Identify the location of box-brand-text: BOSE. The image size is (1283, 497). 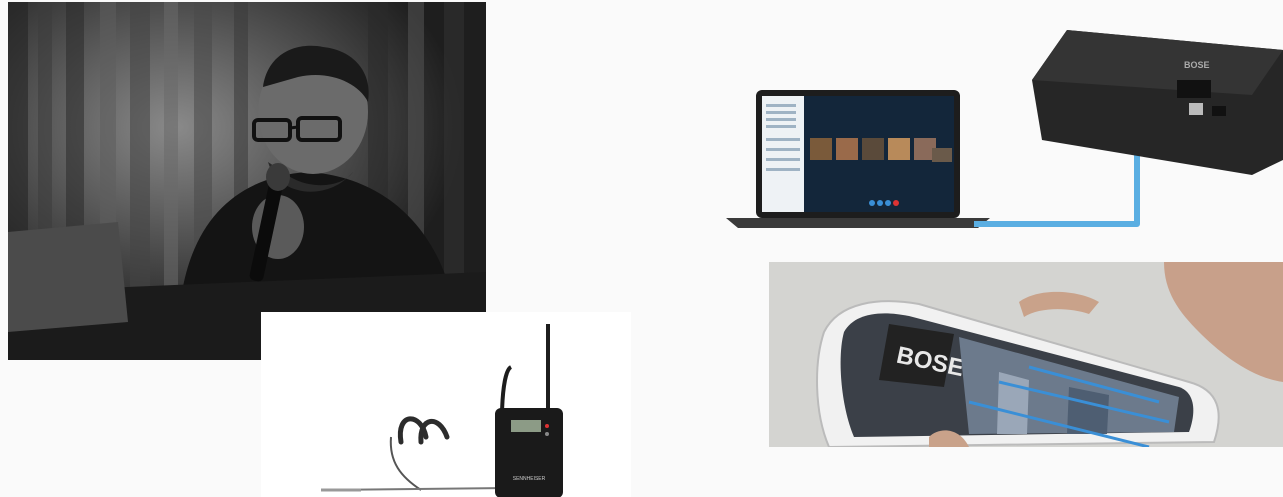
(1197, 65).